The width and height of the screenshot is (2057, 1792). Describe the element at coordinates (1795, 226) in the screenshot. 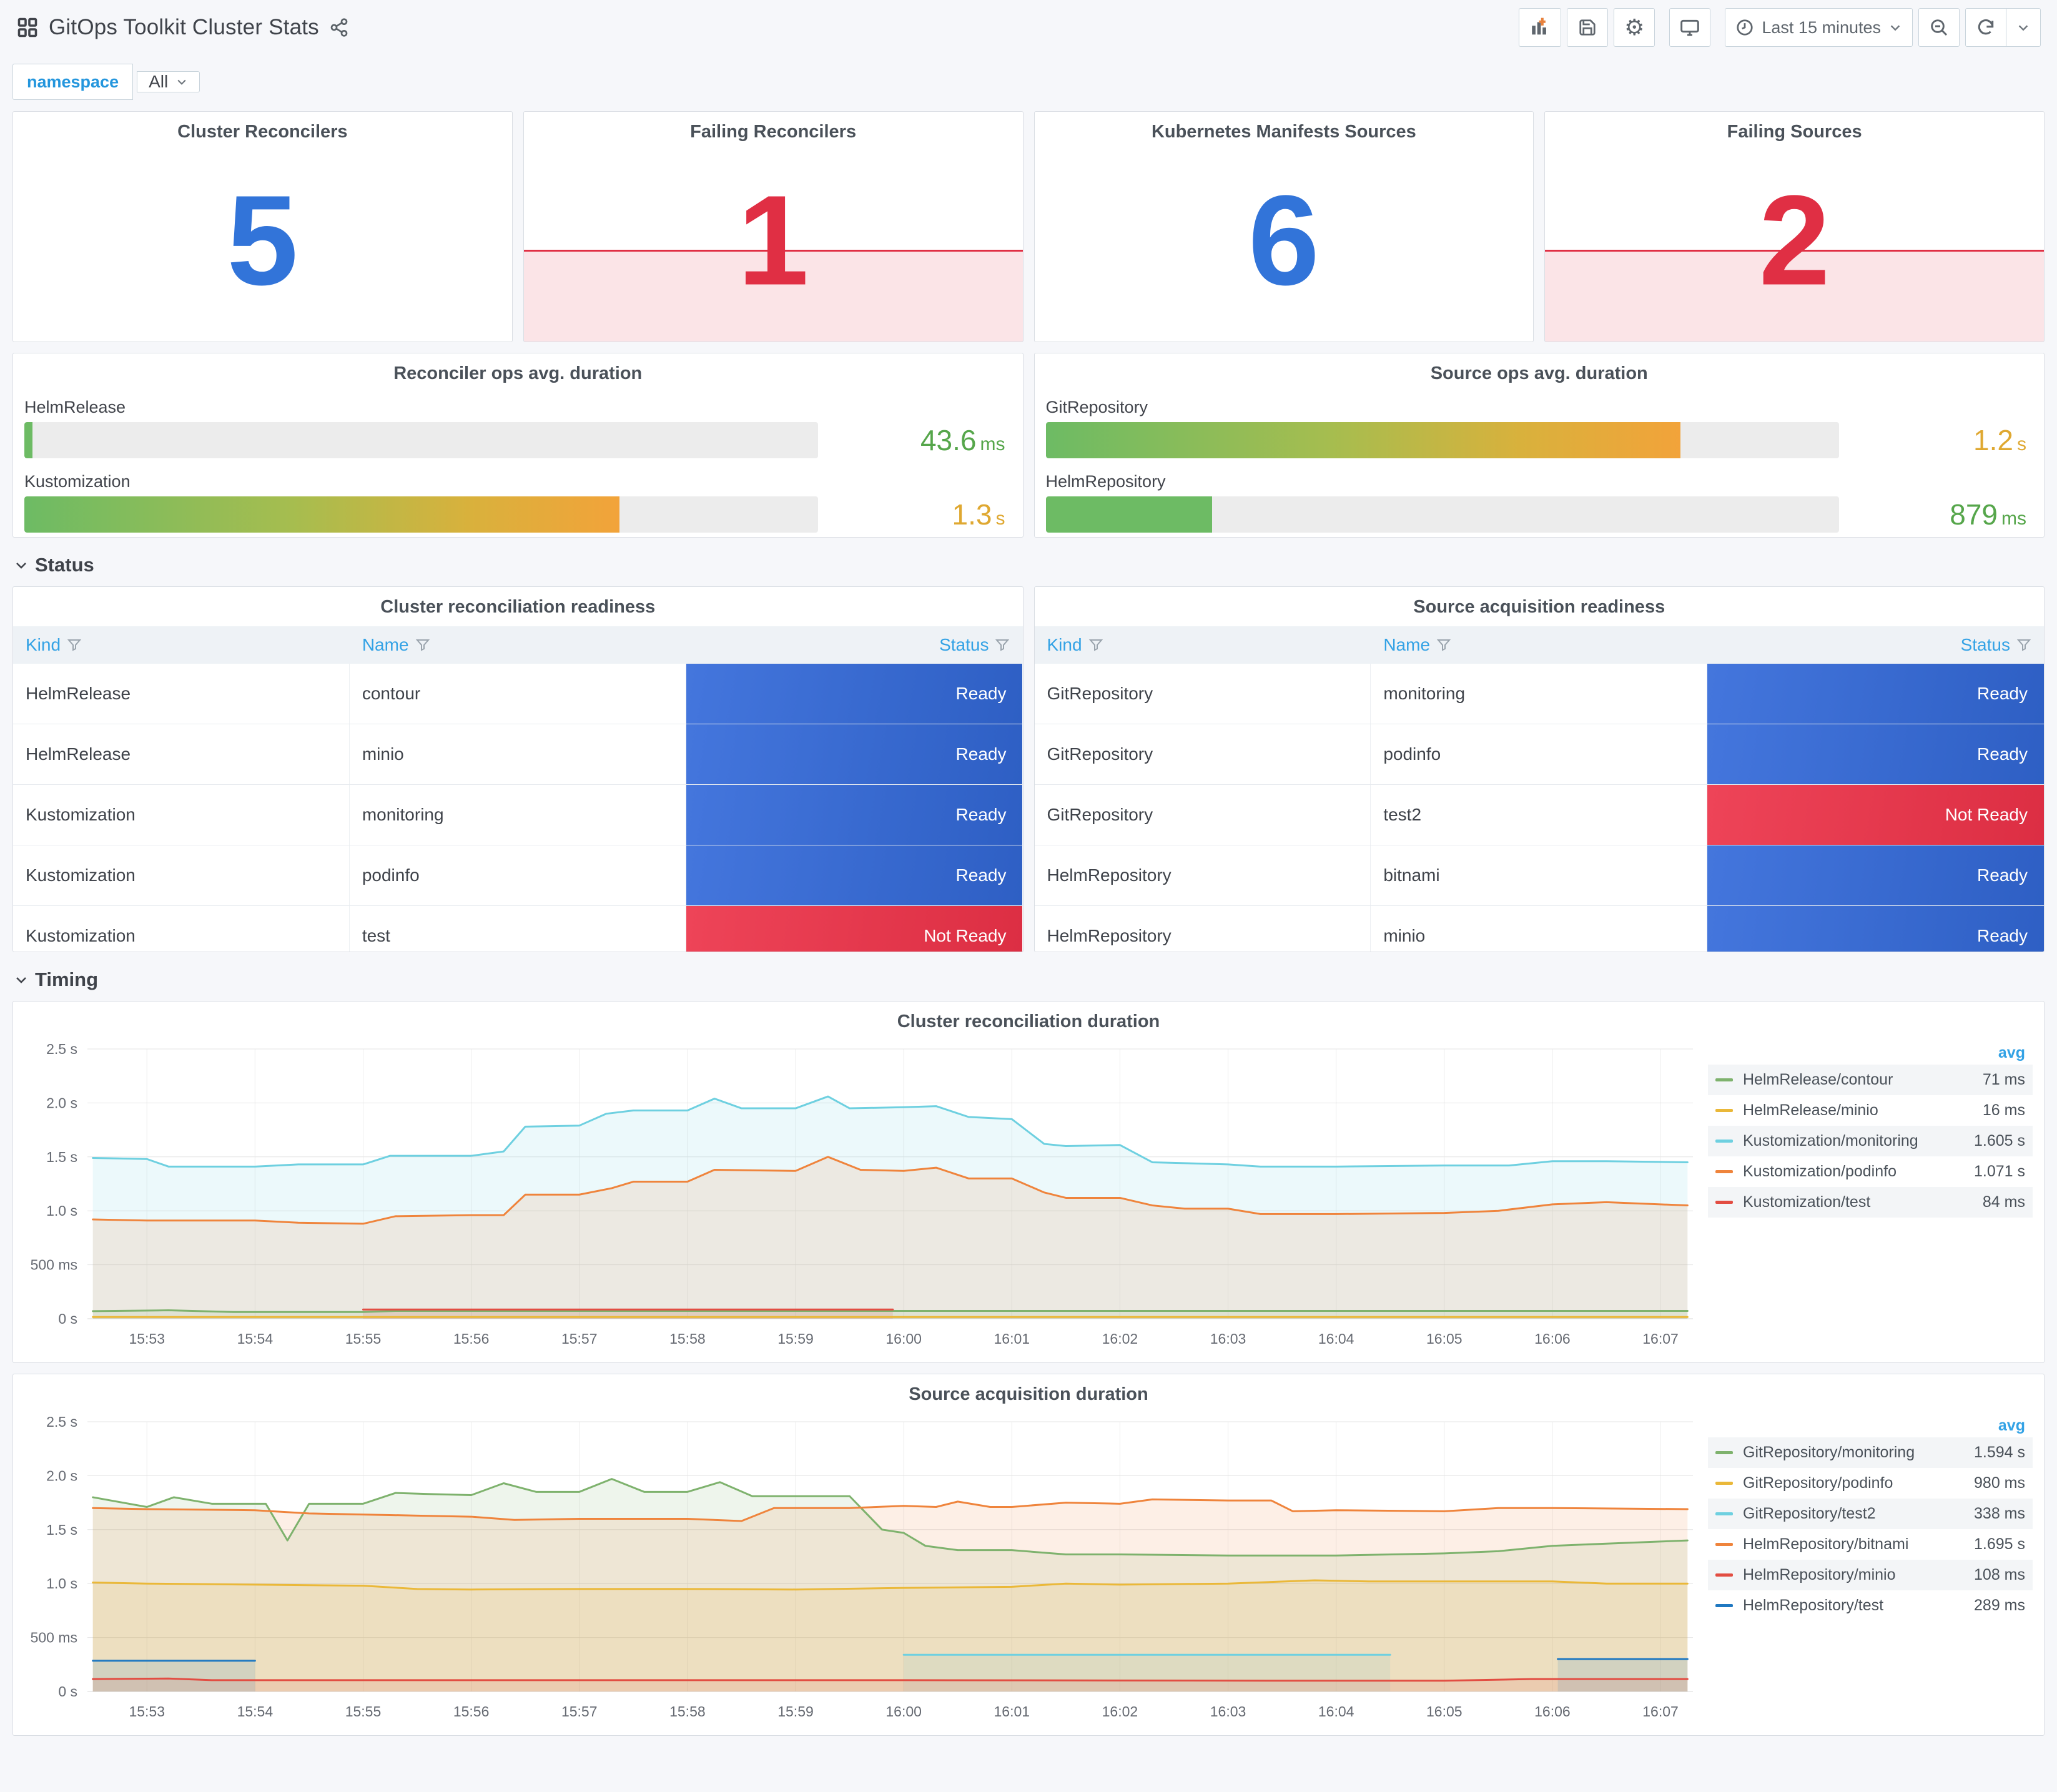

I see `stat-panel: Failing Sources 2` at that location.